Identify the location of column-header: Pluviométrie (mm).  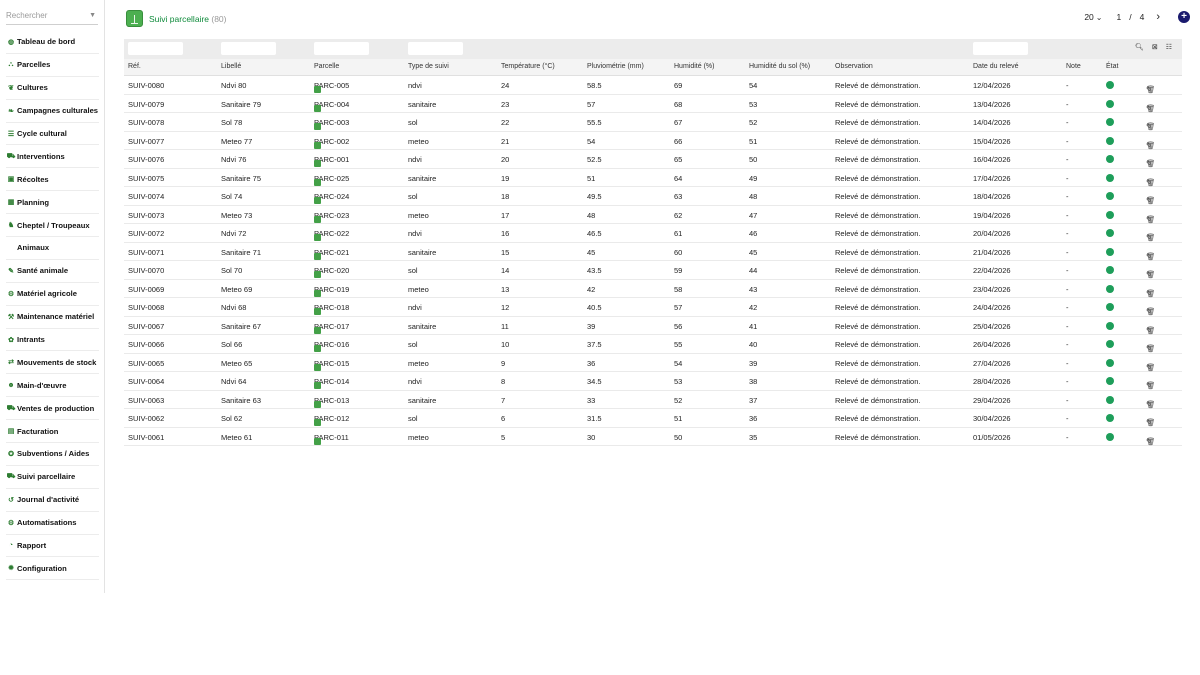
(615, 66).